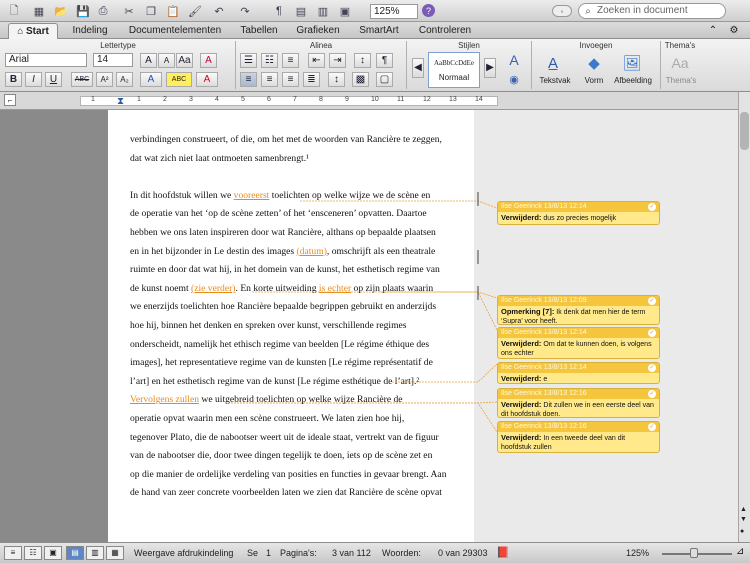 The height and width of the screenshot is (563, 750). Describe the element at coordinates (379, 31) in the screenshot. I see `tab-smartart: SmartArt` at that location.